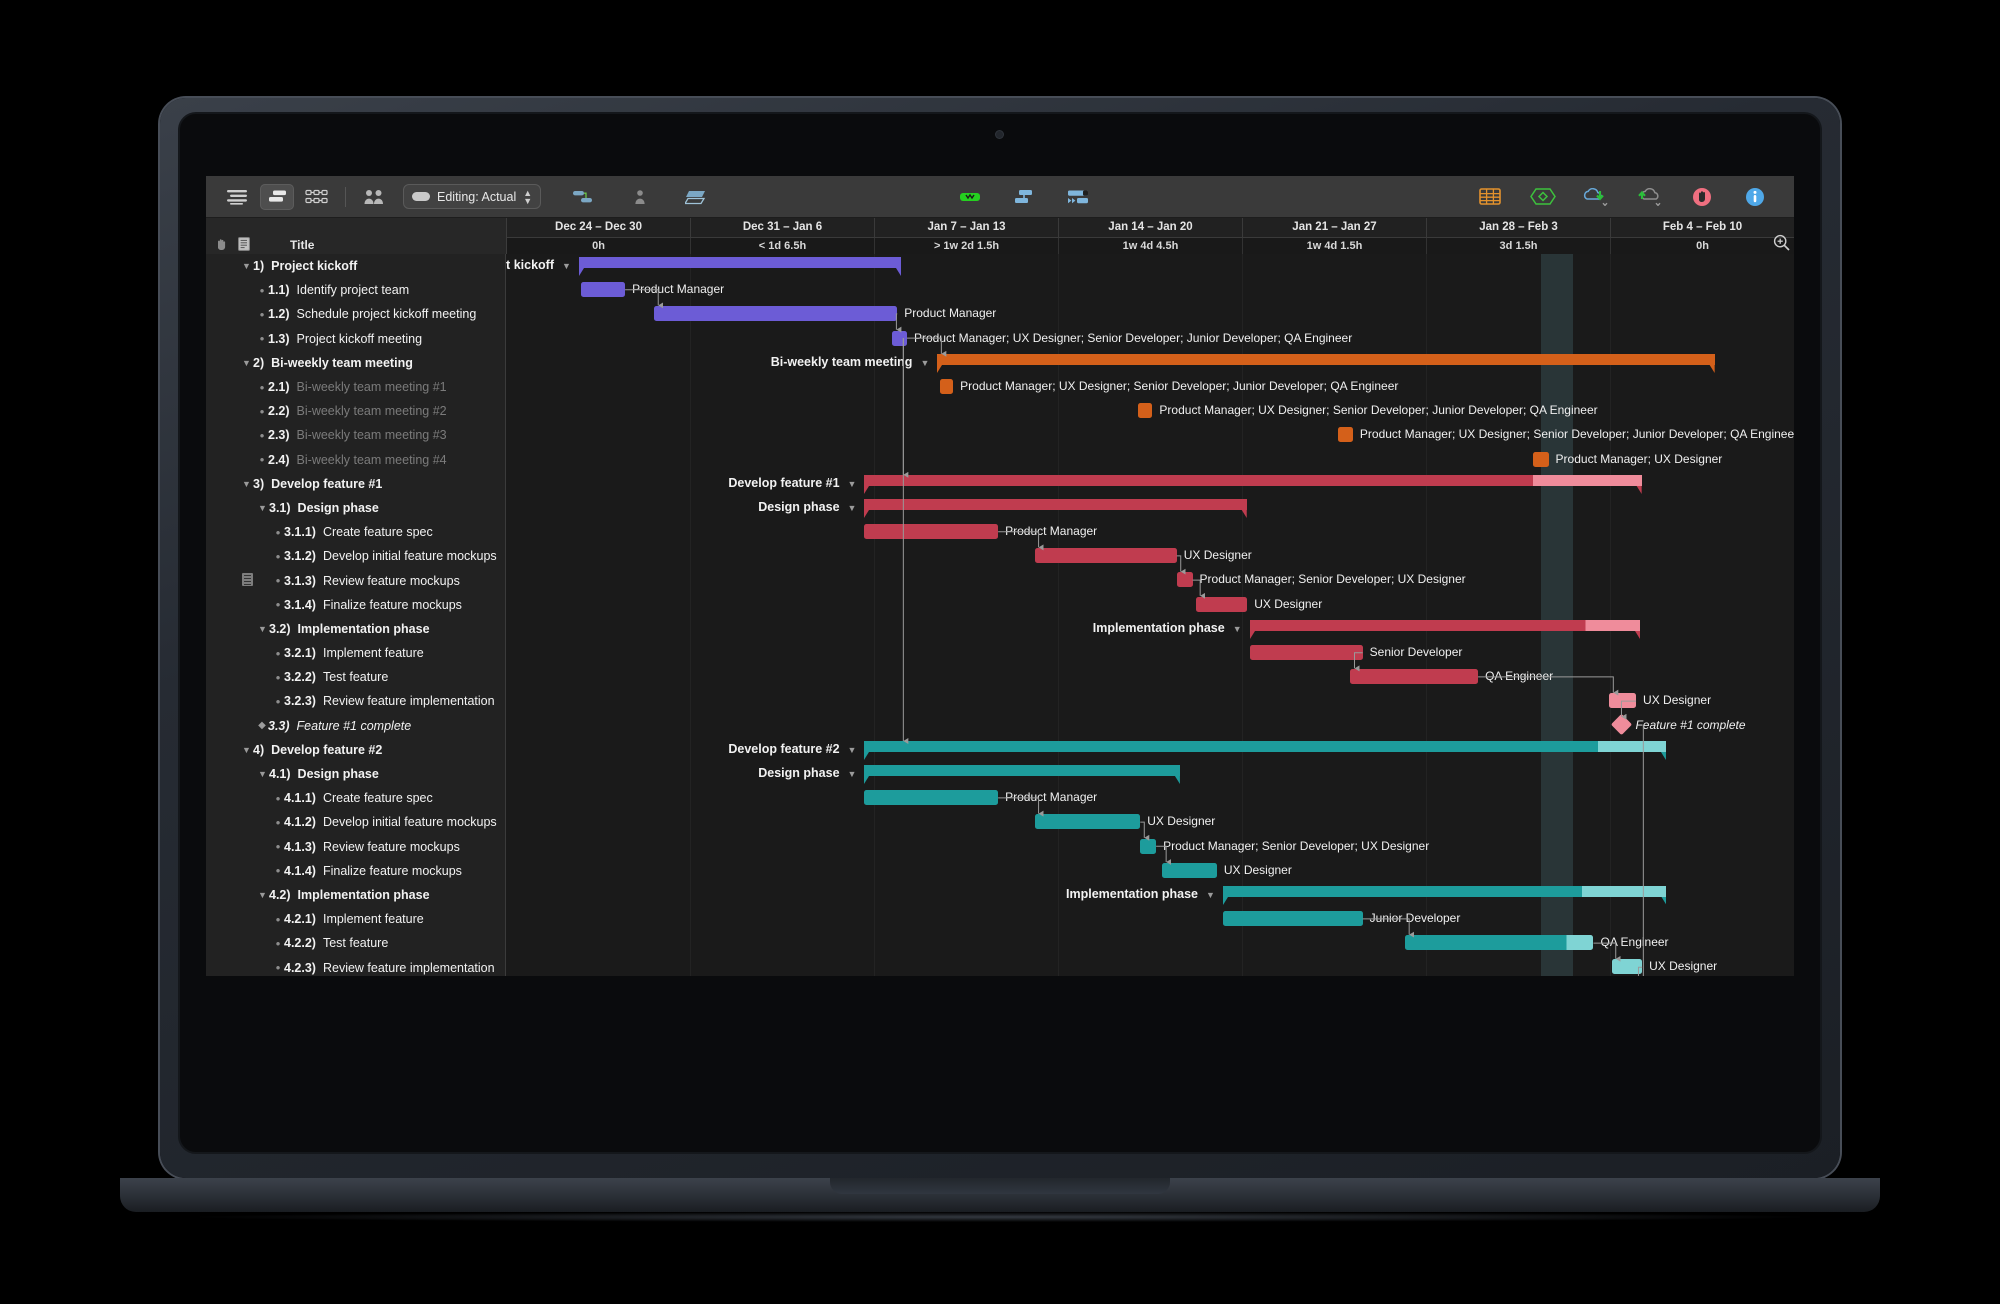  Describe the element at coordinates (355, 798) in the screenshot. I see `task-row: • 4.1.1) Create feature spec` at that location.